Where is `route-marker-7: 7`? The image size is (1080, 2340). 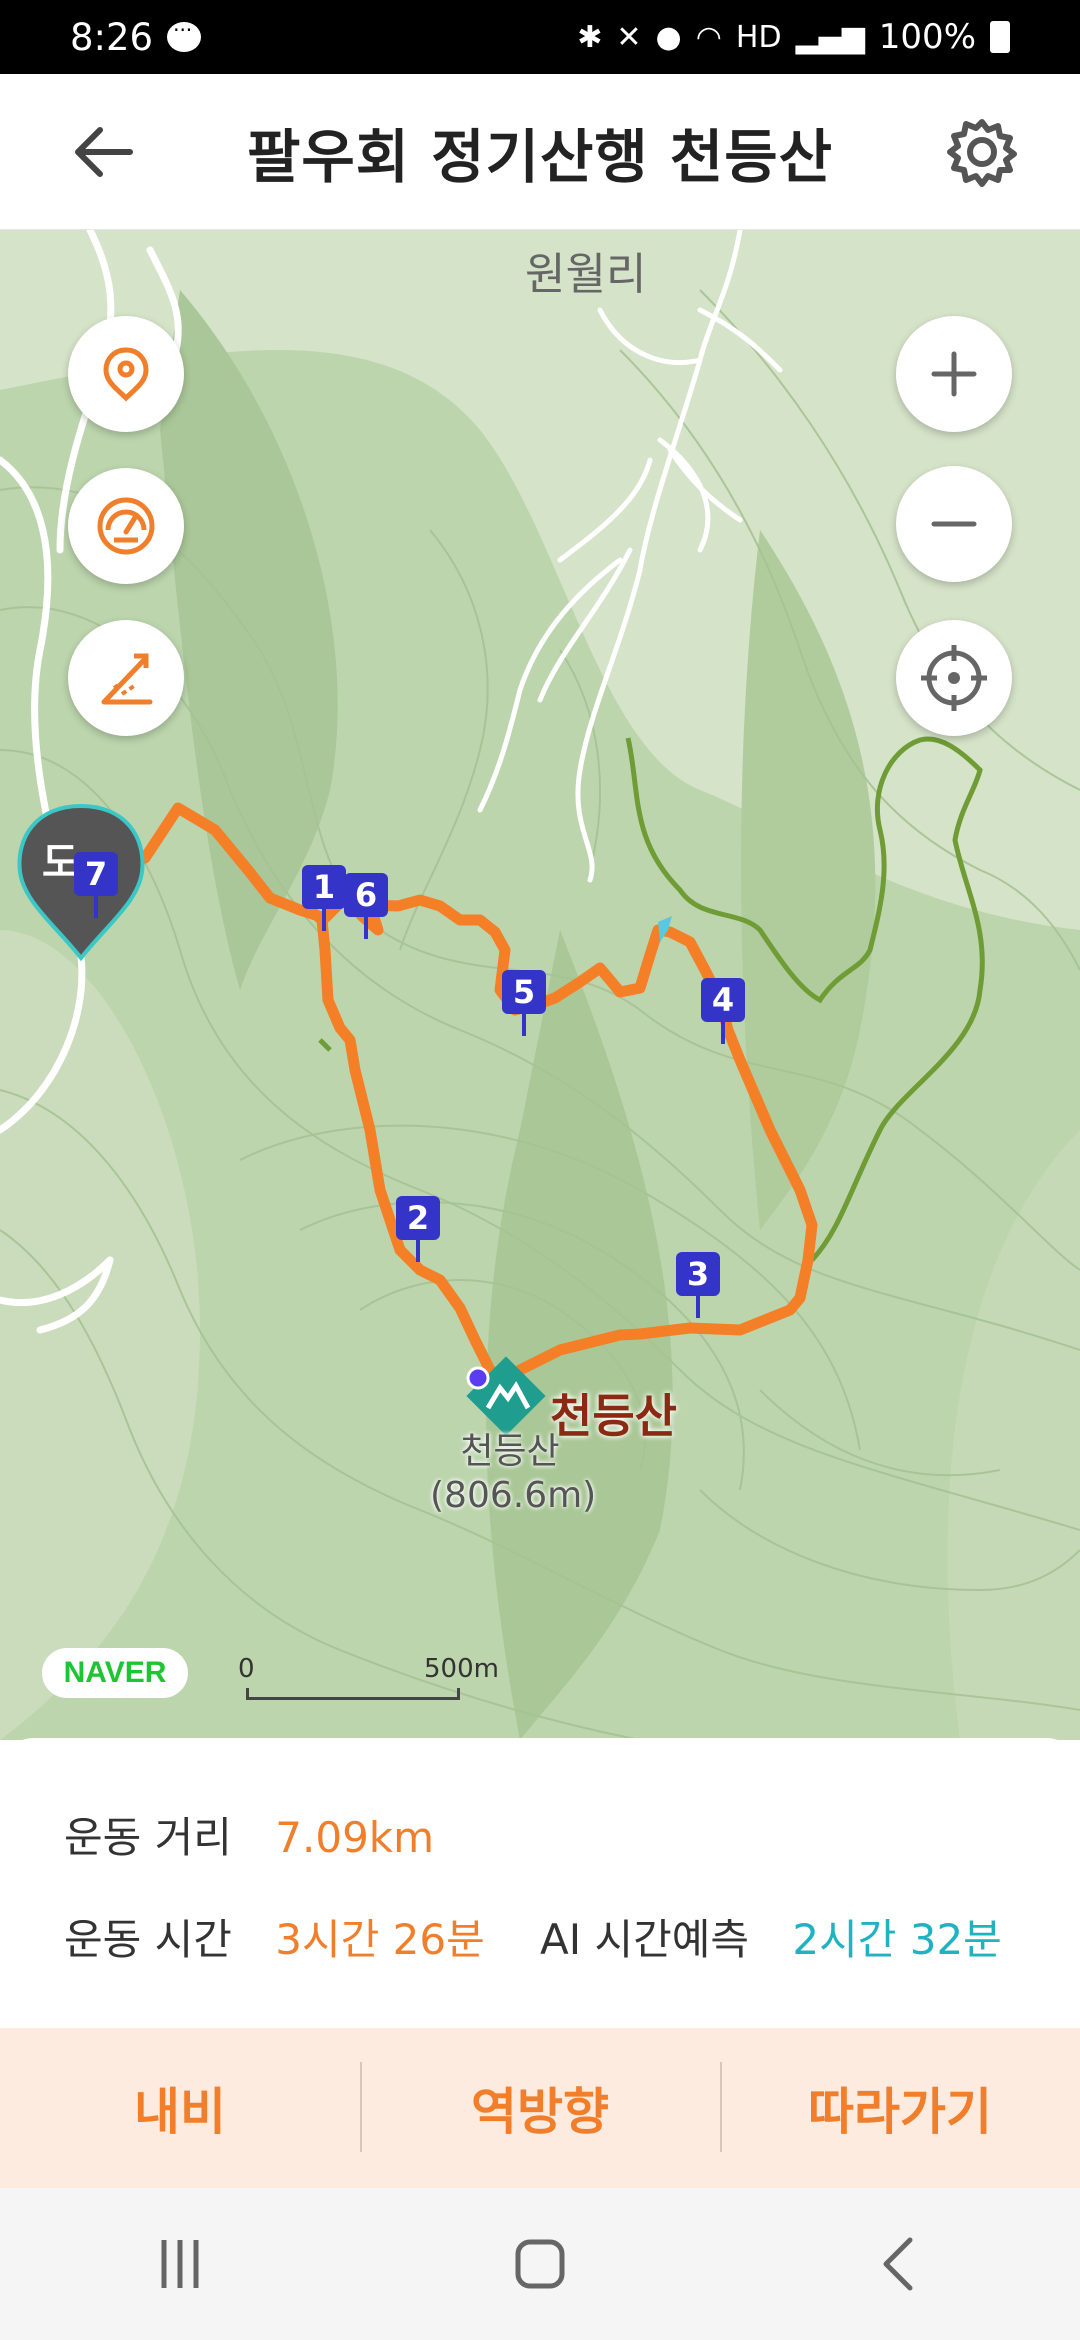
route-marker-7: 7 is located at coordinates (96, 885).